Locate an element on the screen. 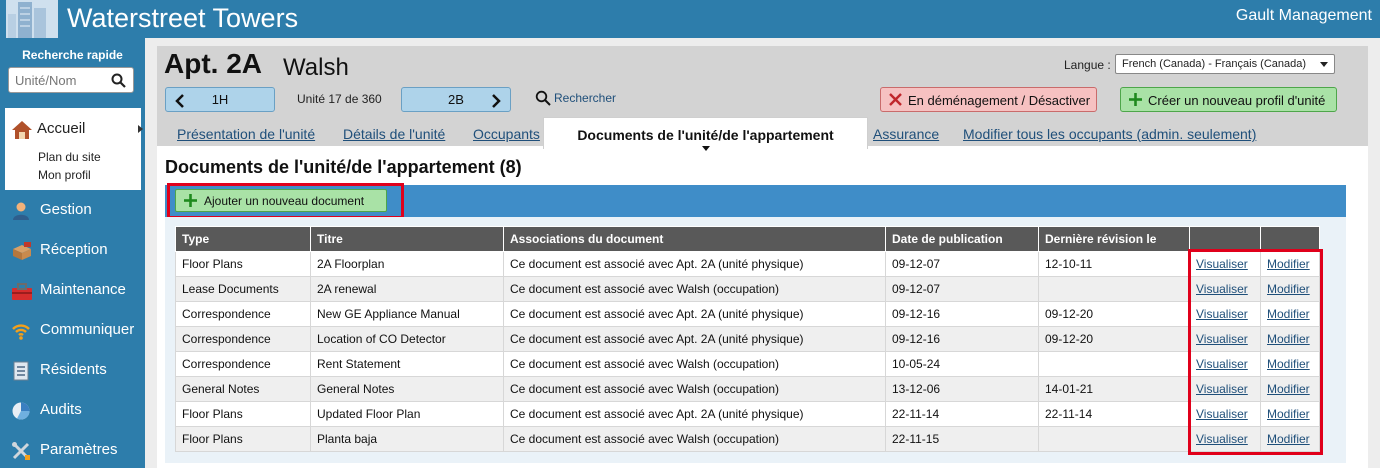 Image resolution: width=1380 pixels, height=468 pixels. create-profile-label: Créer un nouveau profil d'unité is located at coordinates (1237, 100).